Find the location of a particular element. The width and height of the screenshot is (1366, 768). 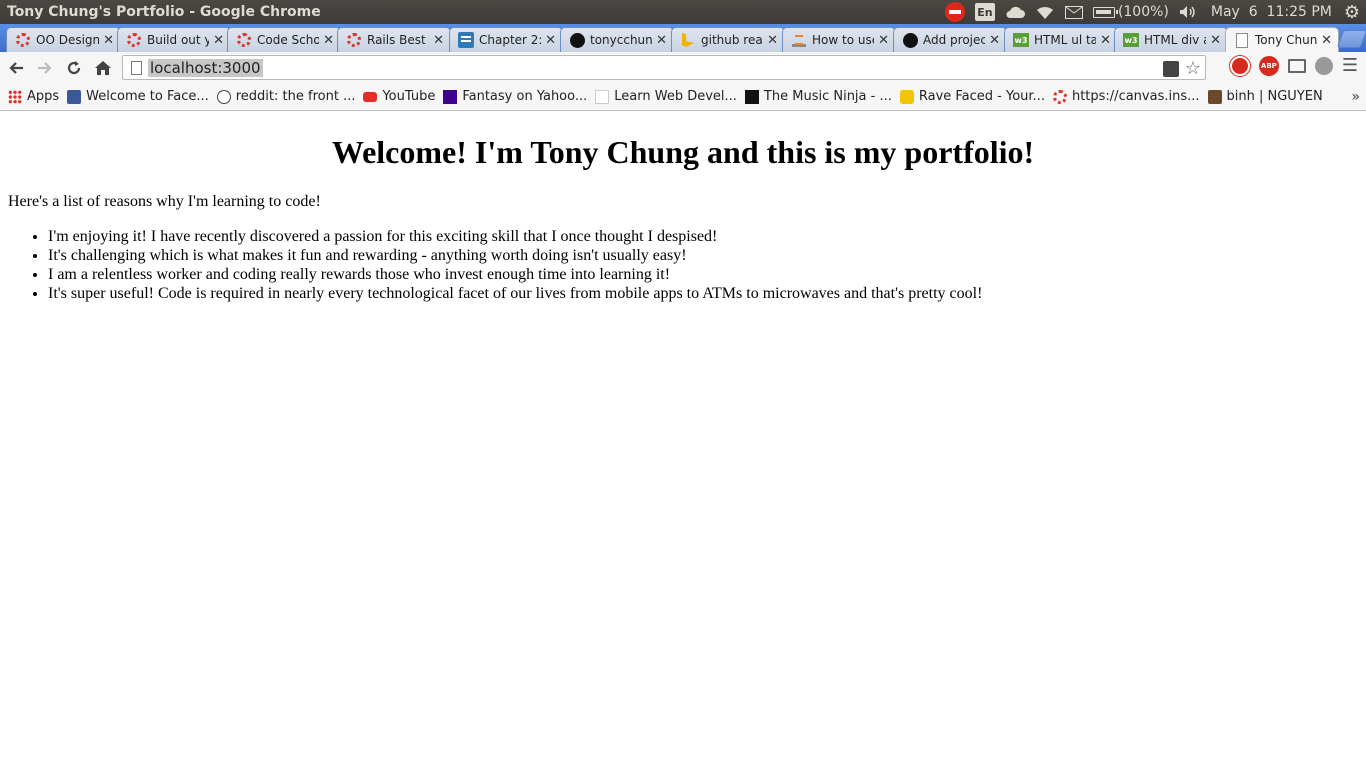

system-indicators: En (100%) May 6 11:25 PM ⚙ is located at coordinates (1150, 12).